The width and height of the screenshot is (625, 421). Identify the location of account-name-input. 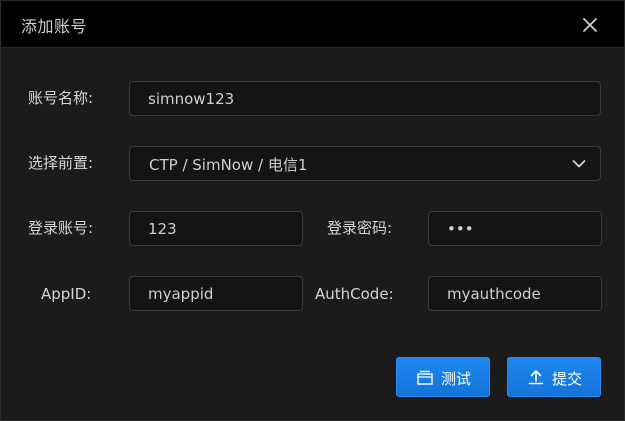
(365, 98).